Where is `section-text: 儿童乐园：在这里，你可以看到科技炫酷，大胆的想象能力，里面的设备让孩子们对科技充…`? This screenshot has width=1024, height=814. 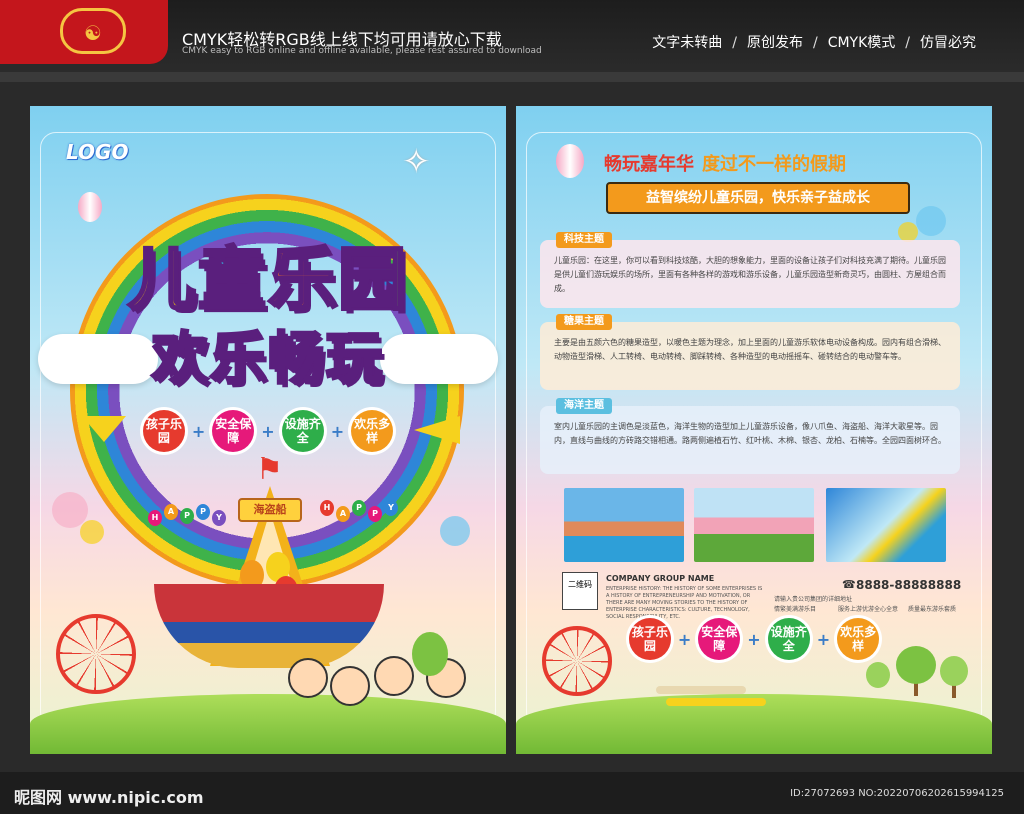 section-text: 儿童乐园：在这里，你可以看到科技炫酷，大胆的想象能力，里面的设备让孩子们对科技充… is located at coordinates (750, 274).